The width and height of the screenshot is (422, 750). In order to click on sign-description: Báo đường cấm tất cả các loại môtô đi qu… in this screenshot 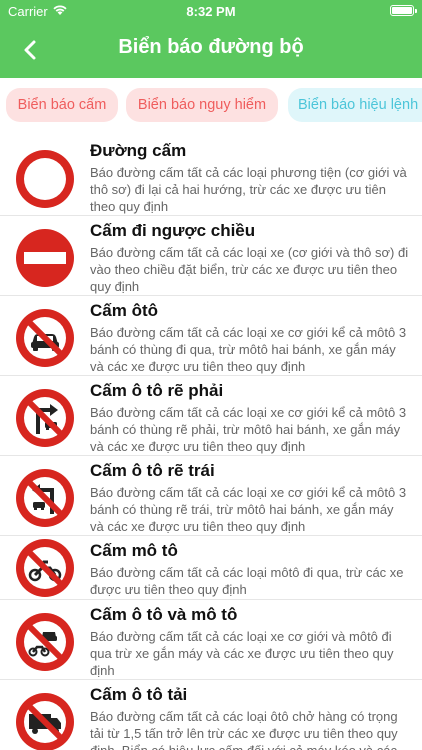, I will do `click(247, 581)`.